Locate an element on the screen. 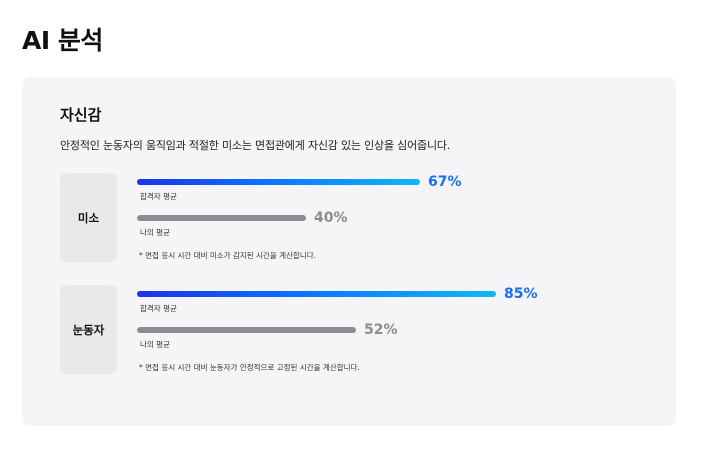 The width and height of the screenshot is (703, 452). page-title: AI 분석 is located at coordinates (62, 40).